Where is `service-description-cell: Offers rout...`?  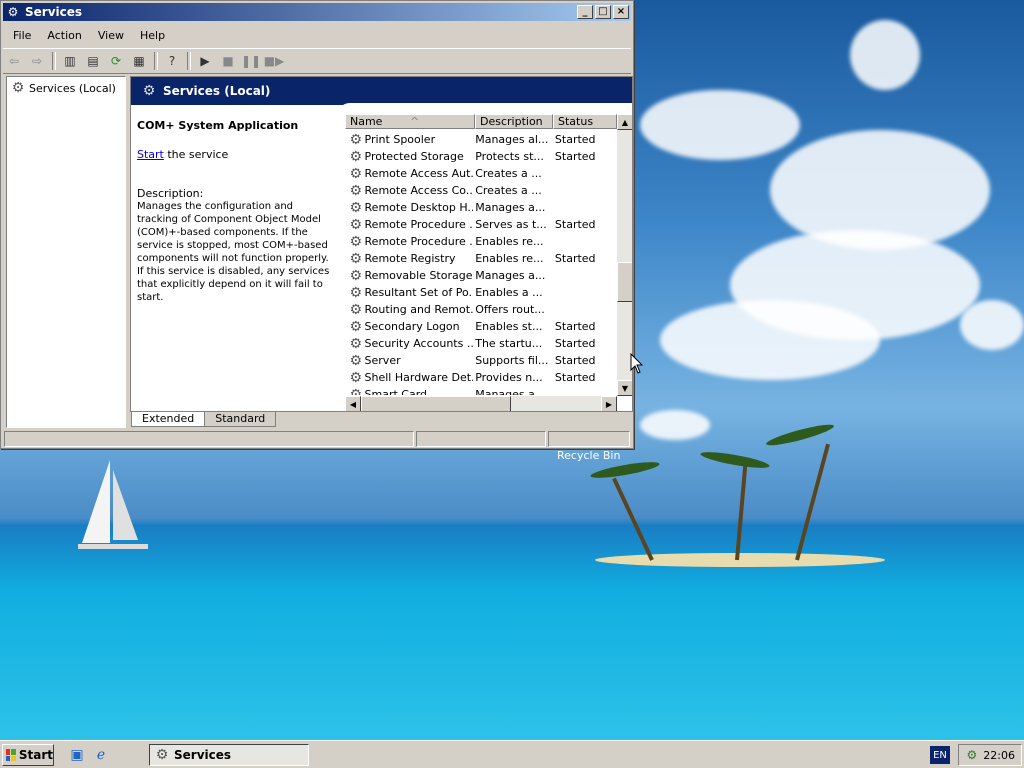 service-description-cell: Offers rout... is located at coordinates (510, 309).